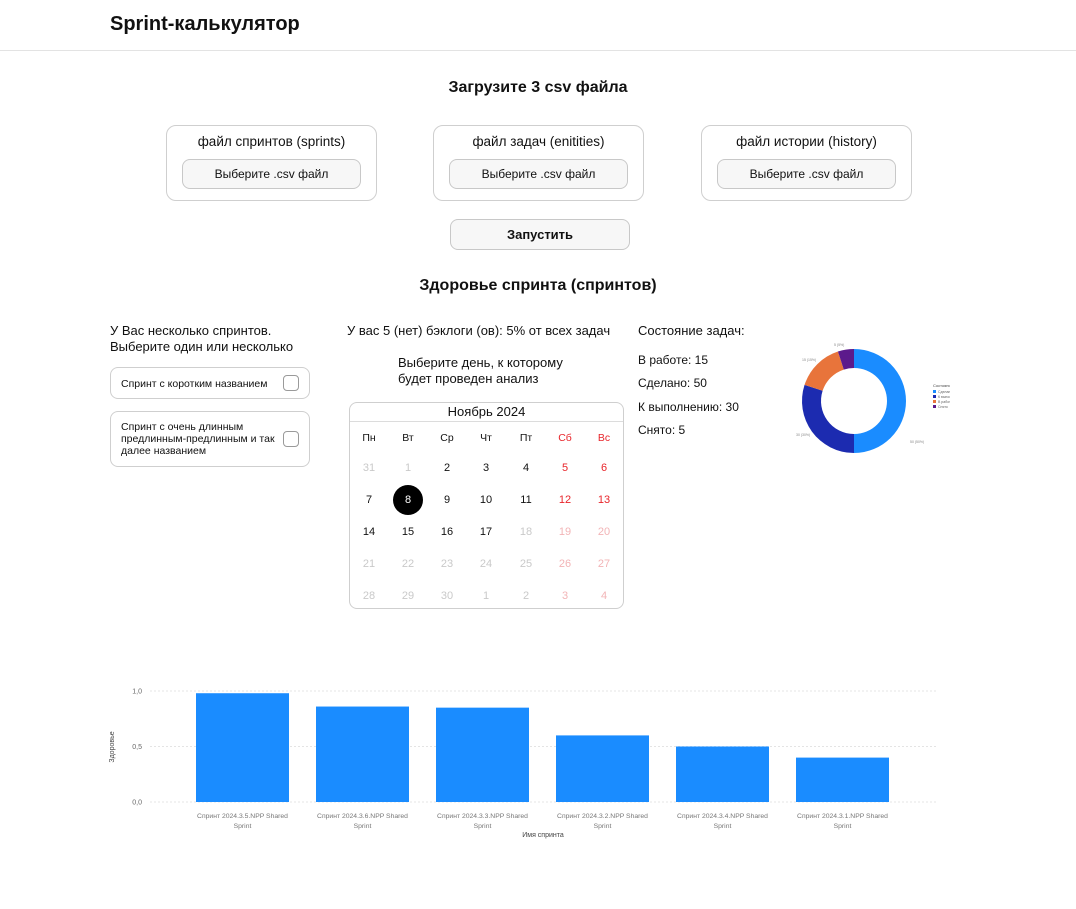 This screenshot has height=909, width=1076. Describe the element at coordinates (271, 174) in the screenshot. I see `choose-sprints-file-button: Выберите .csv файл` at that location.